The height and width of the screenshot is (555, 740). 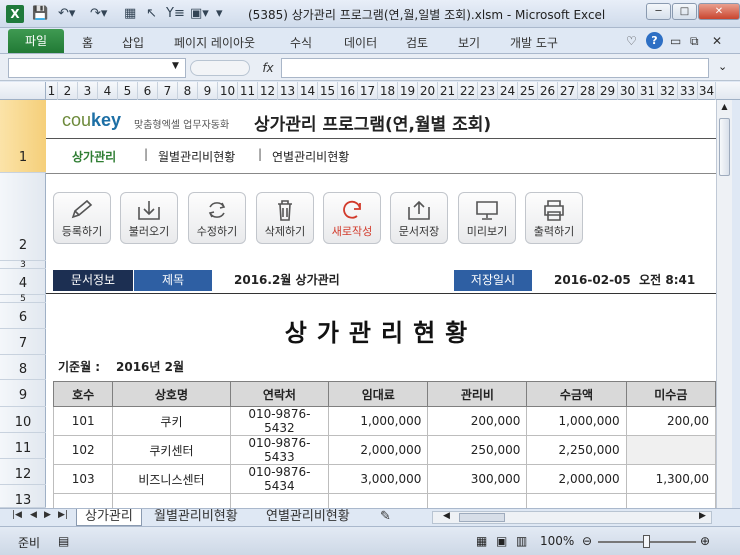 What do you see at coordinates (94, 156) in the screenshot?
I see `menu-item-store-management: 상가관리` at bounding box center [94, 156].